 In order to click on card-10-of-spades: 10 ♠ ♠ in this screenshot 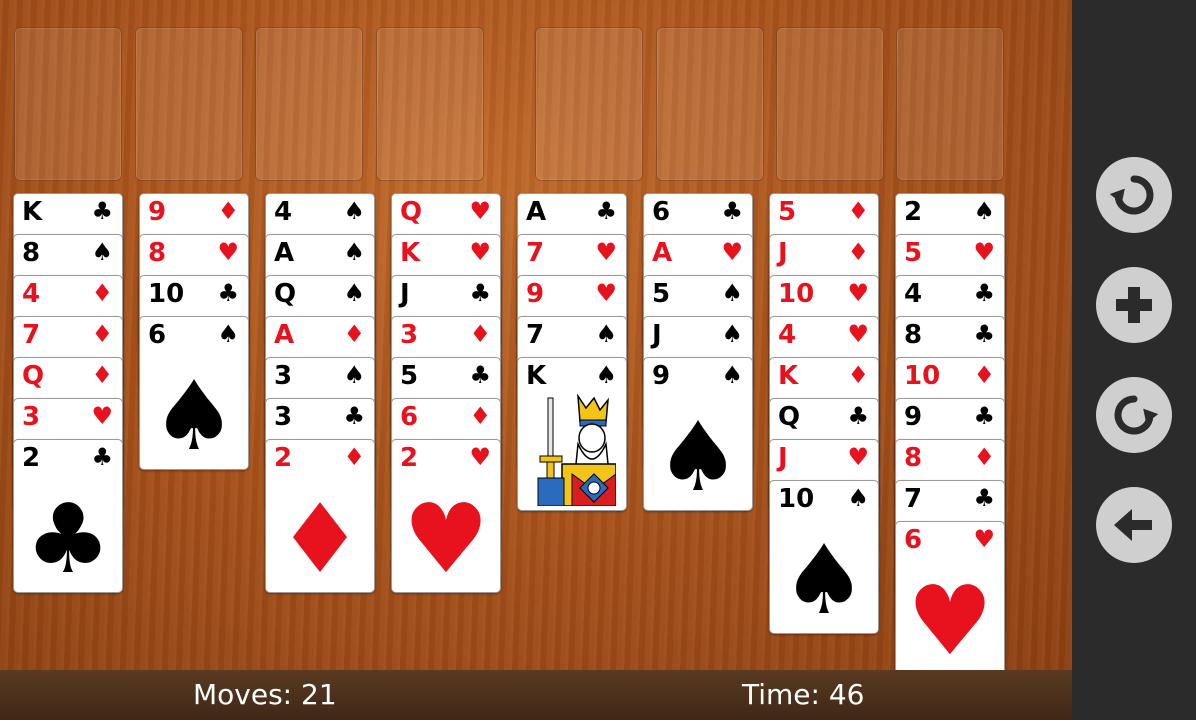, I will do `click(824, 557)`.